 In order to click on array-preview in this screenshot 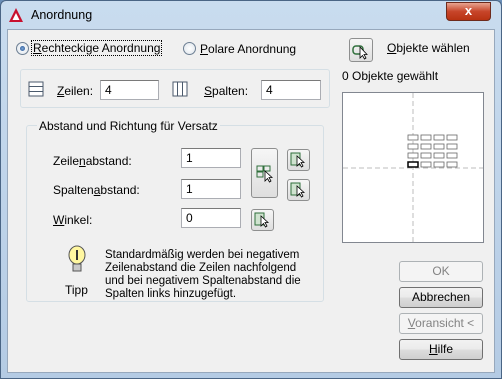, I will do `click(413, 167)`.